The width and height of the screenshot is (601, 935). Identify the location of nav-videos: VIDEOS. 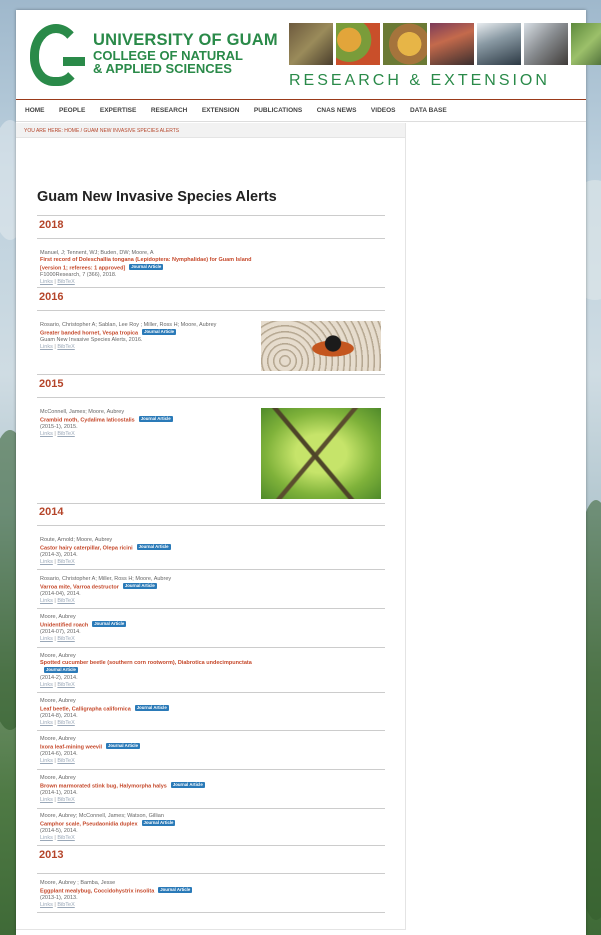
(383, 110).